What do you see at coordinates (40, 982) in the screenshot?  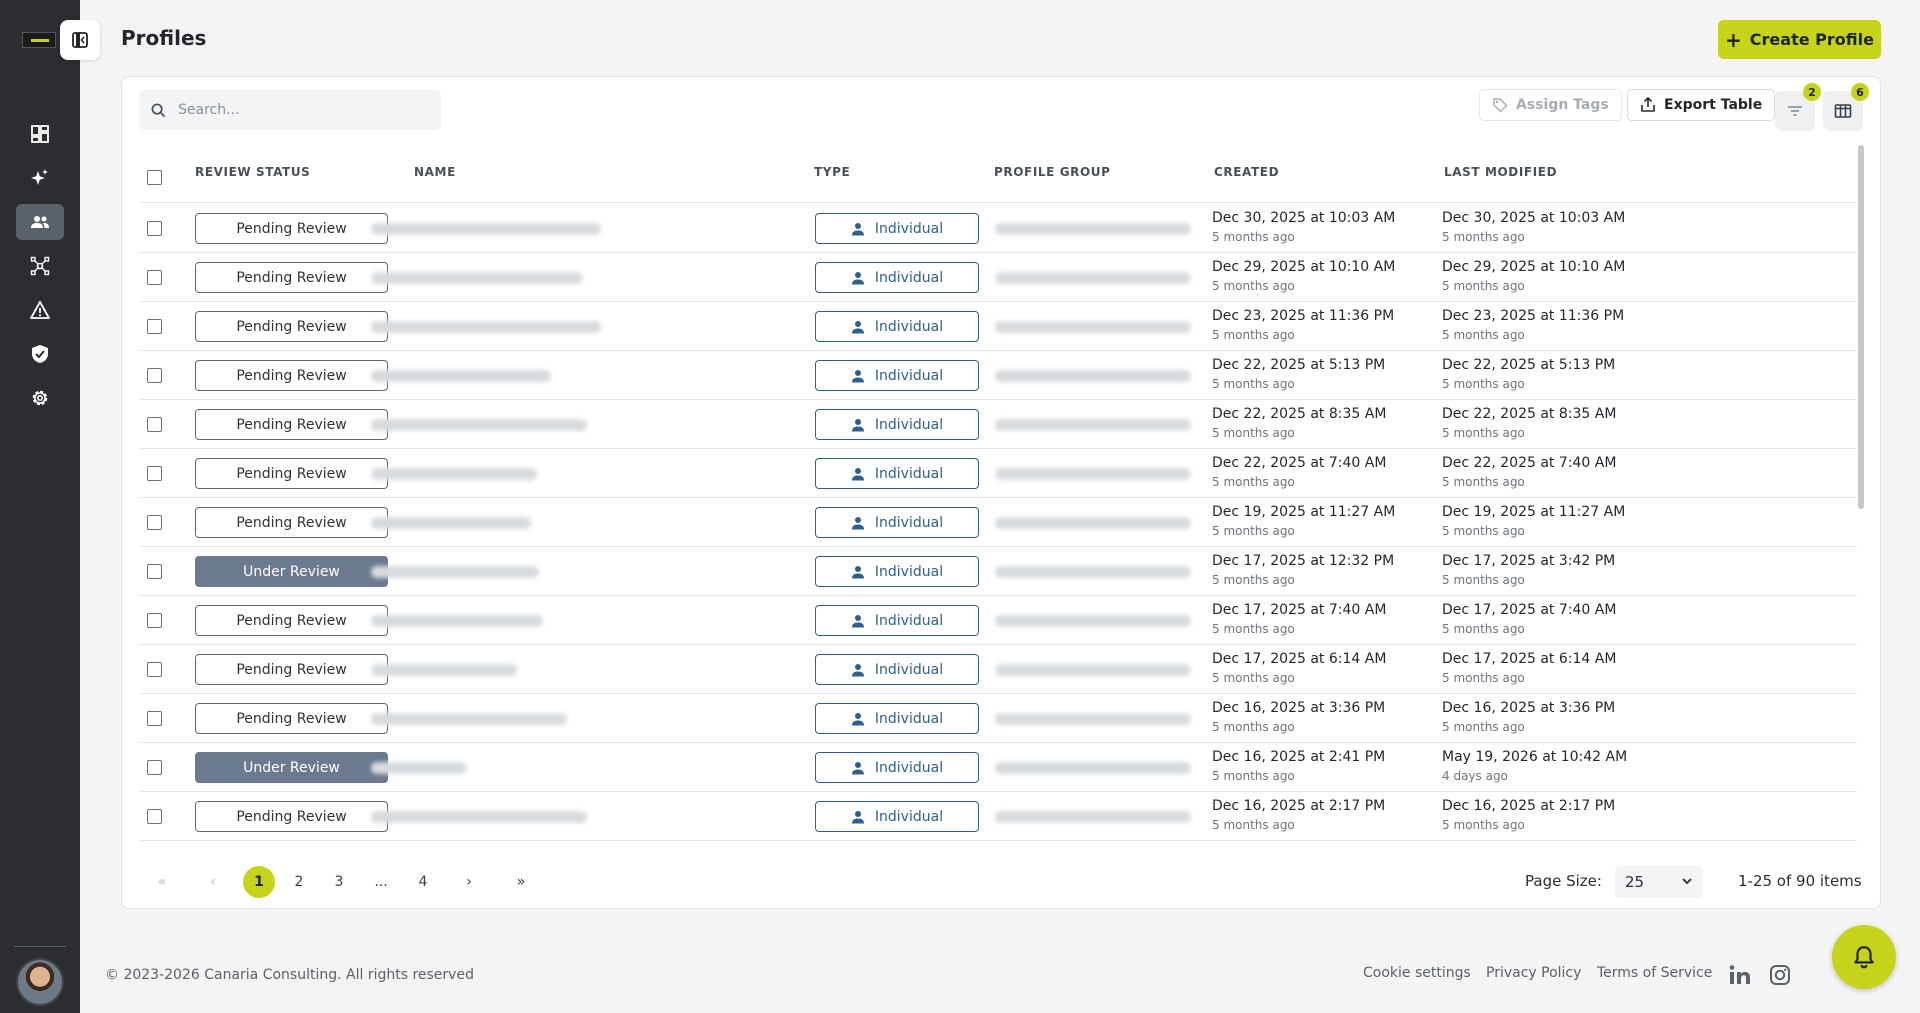 I see `user-avatar` at bounding box center [40, 982].